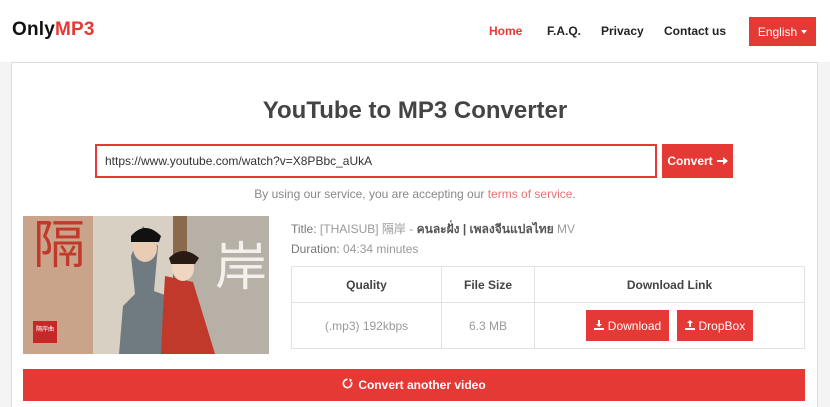  I want to click on nav-faq: F.A.Q., so click(564, 31).